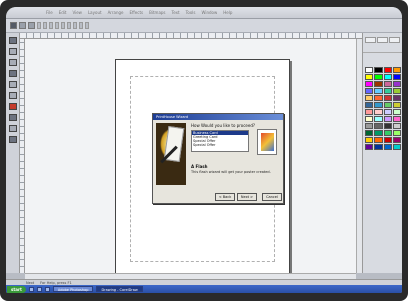 This screenshot has width=408, height=301. Describe the element at coordinates (22, 25) in the screenshot. I see `open-icon` at that location.